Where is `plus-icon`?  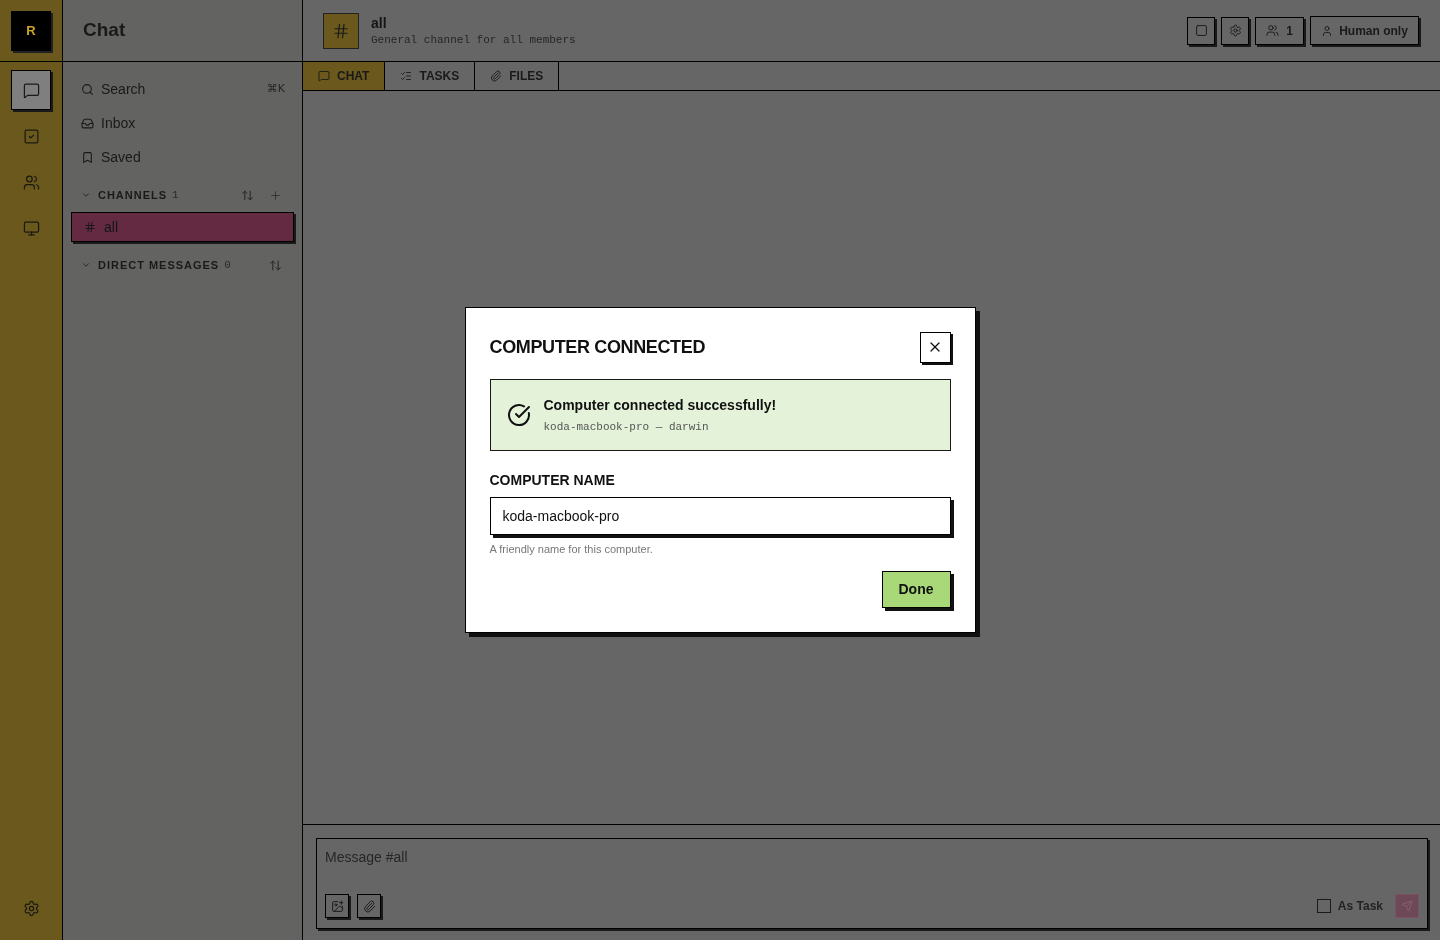 plus-icon is located at coordinates (275, 195).